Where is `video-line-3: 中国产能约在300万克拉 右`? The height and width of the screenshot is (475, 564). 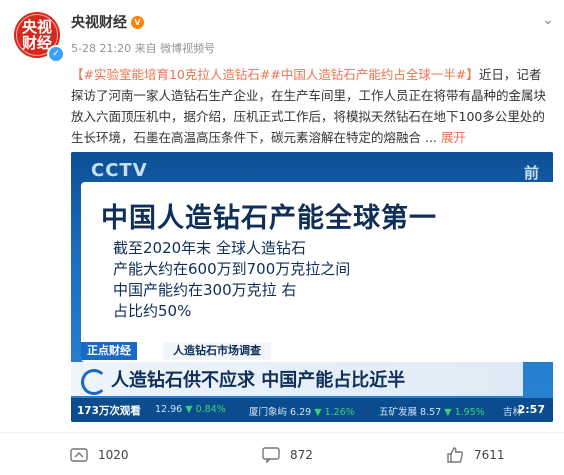 video-line-3: 中国产能约在300万克拉 右 is located at coordinates (205, 290).